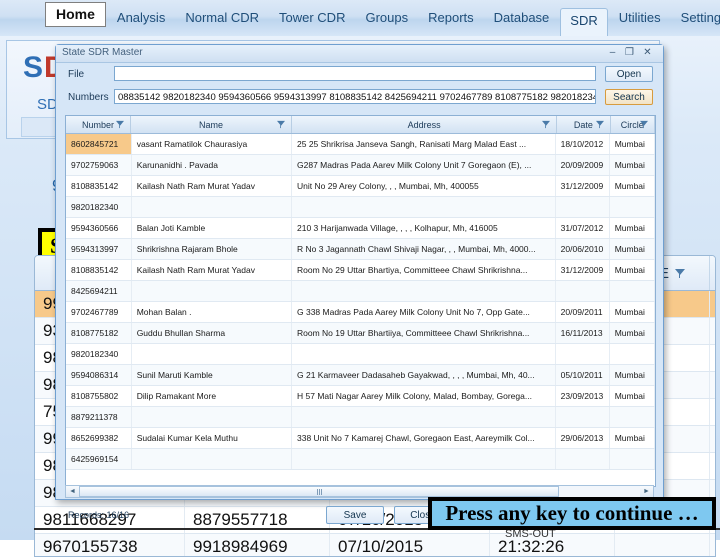 This screenshot has width=720, height=557. What do you see at coordinates (640, 19) in the screenshot?
I see `tab-utilities: Utilities` at bounding box center [640, 19].